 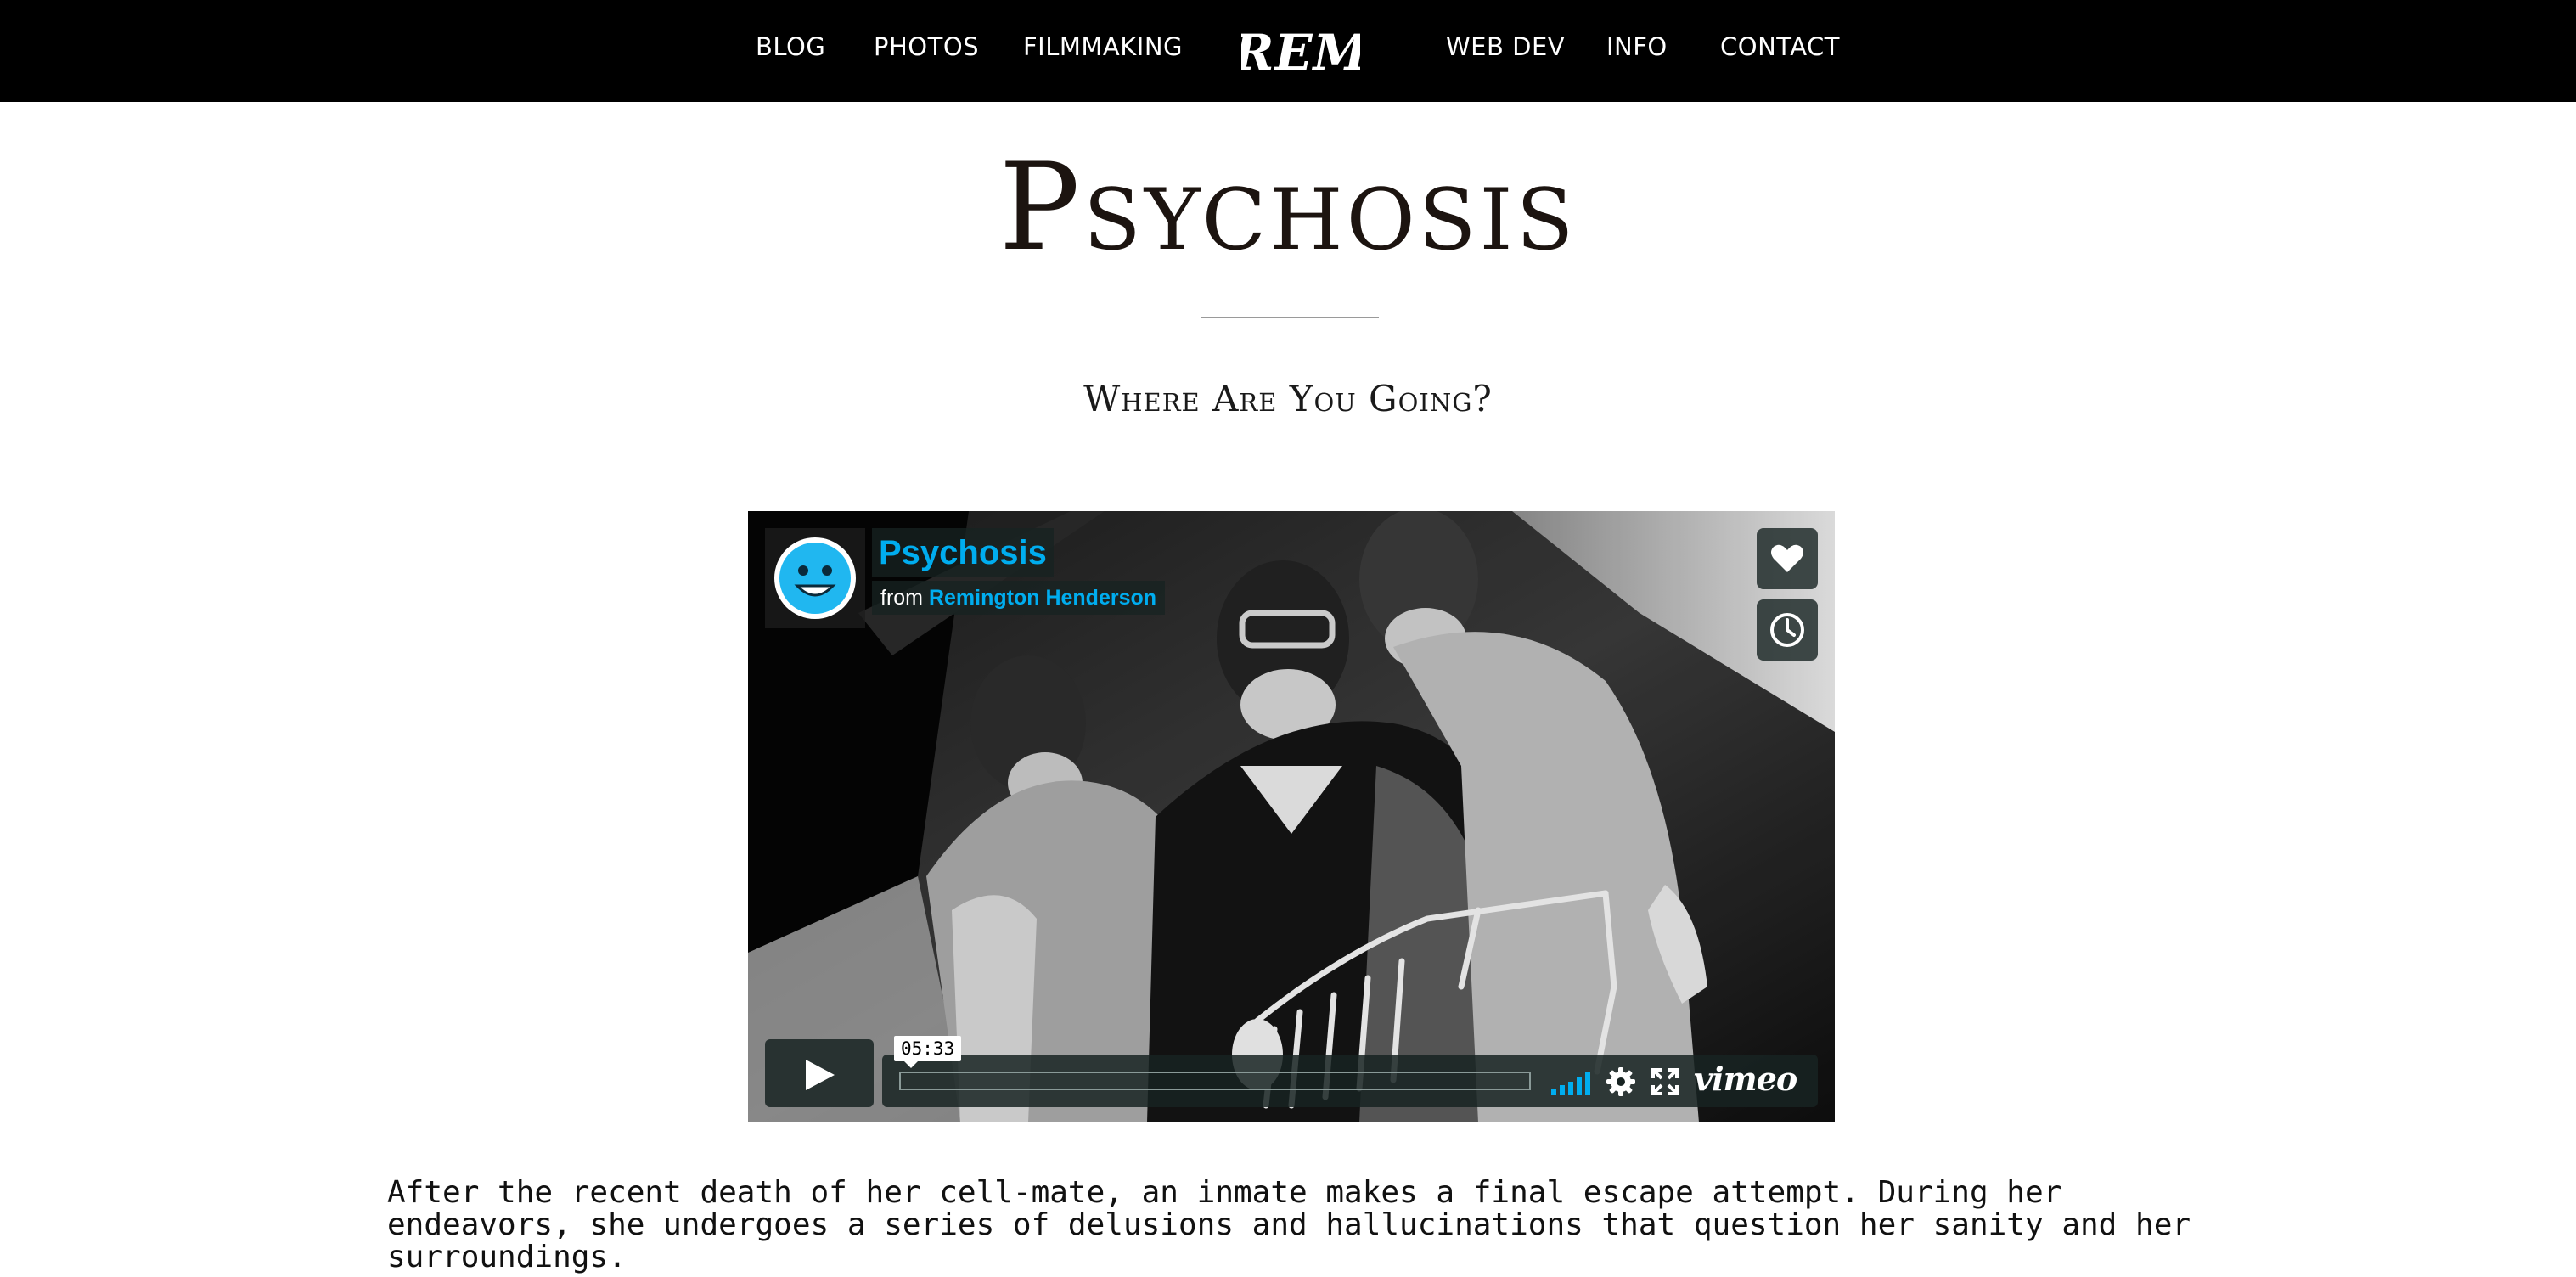 I want to click on clock-icon, so click(x=1787, y=630).